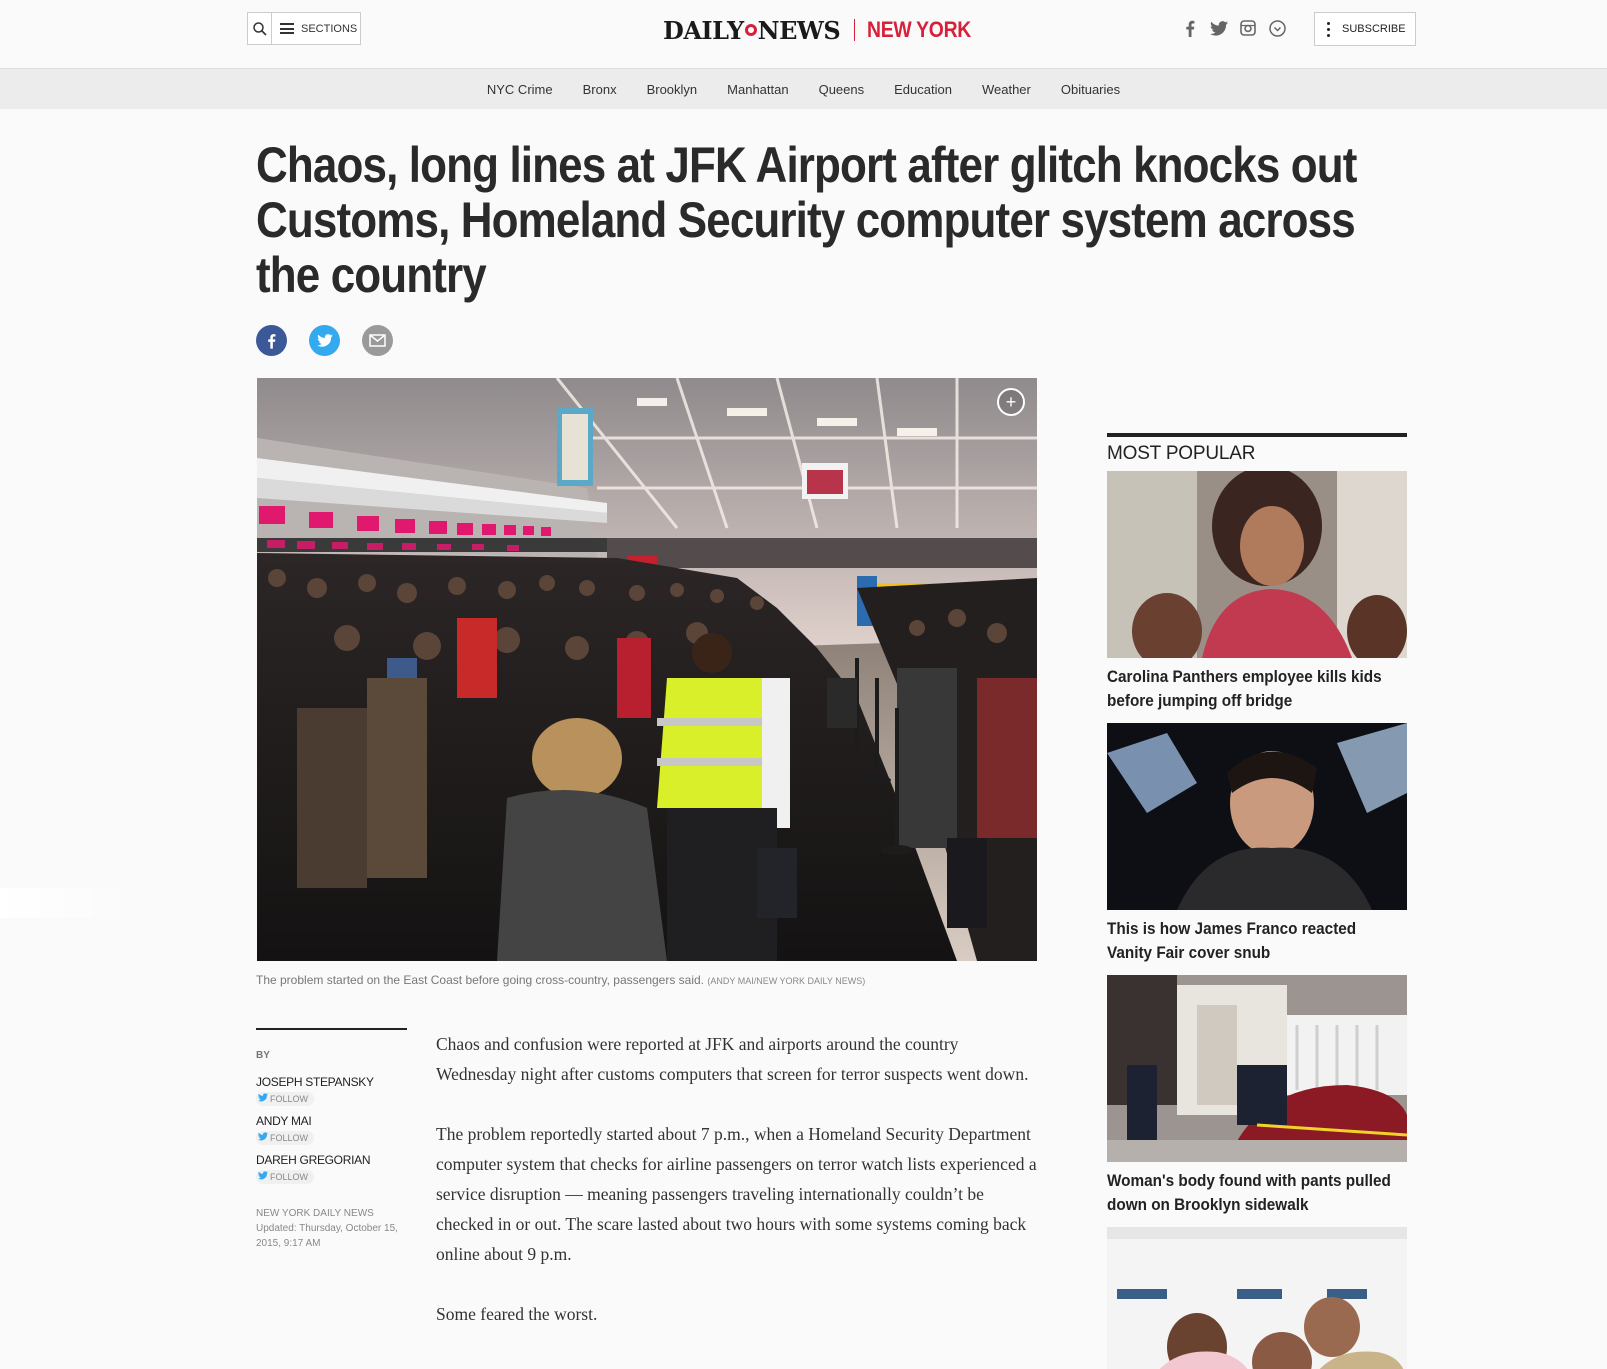 The width and height of the screenshot is (1607, 1369). What do you see at coordinates (1011, 402) in the screenshot?
I see `expand-image-icon: +` at bounding box center [1011, 402].